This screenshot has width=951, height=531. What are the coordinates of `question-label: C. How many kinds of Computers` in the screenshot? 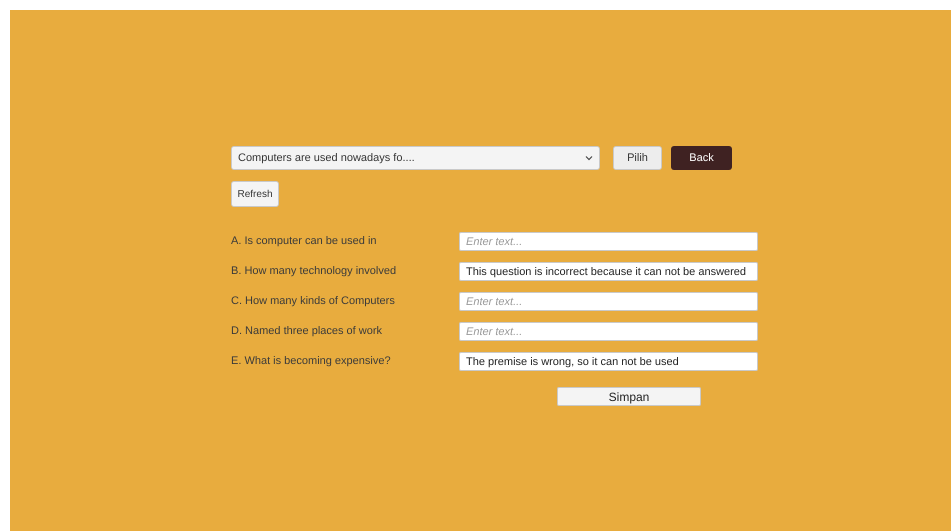 It's located at (313, 302).